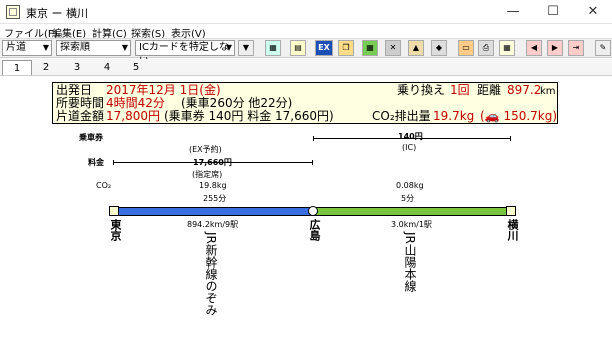 This screenshot has height=345, width=612. What do you see at coordinates (592, 12) in the screenshot?
I see `close-button: ✕` at bounding box center [592, 12].